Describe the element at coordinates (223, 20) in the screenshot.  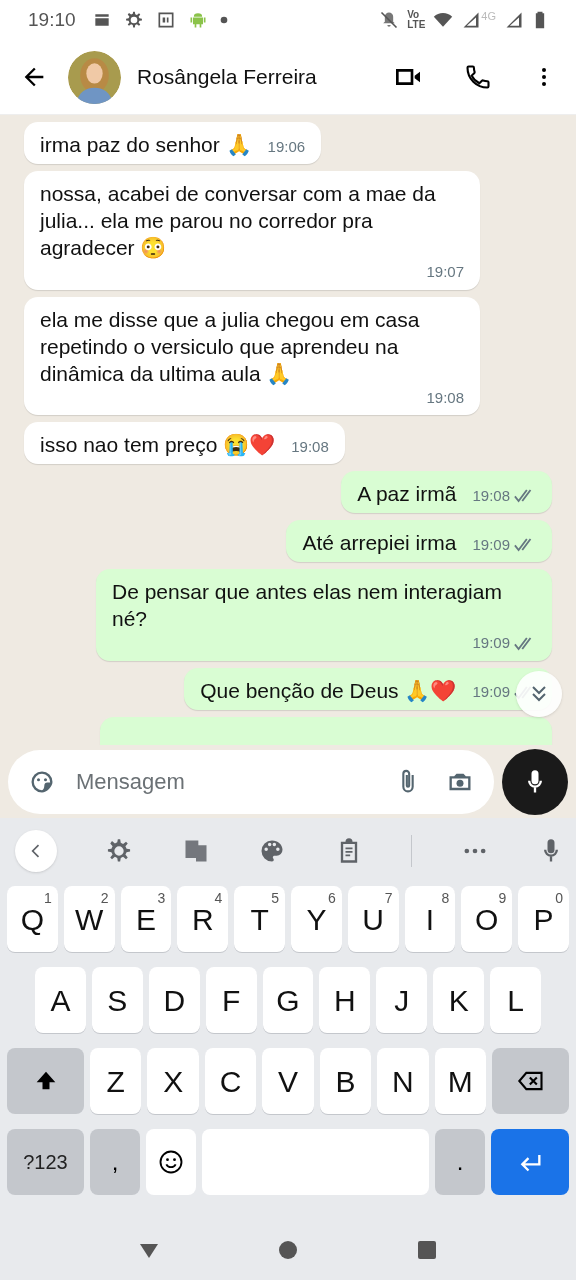
I see `dot-icon` at that location.